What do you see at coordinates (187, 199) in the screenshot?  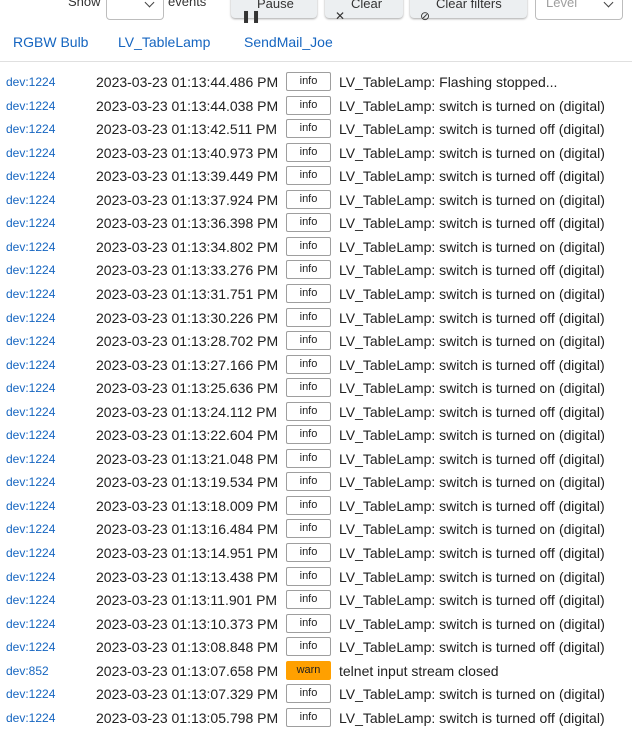 I see `log-timestamp: 2023-03-23 01:13:37.924 PM` at bounding box center [187, 199].